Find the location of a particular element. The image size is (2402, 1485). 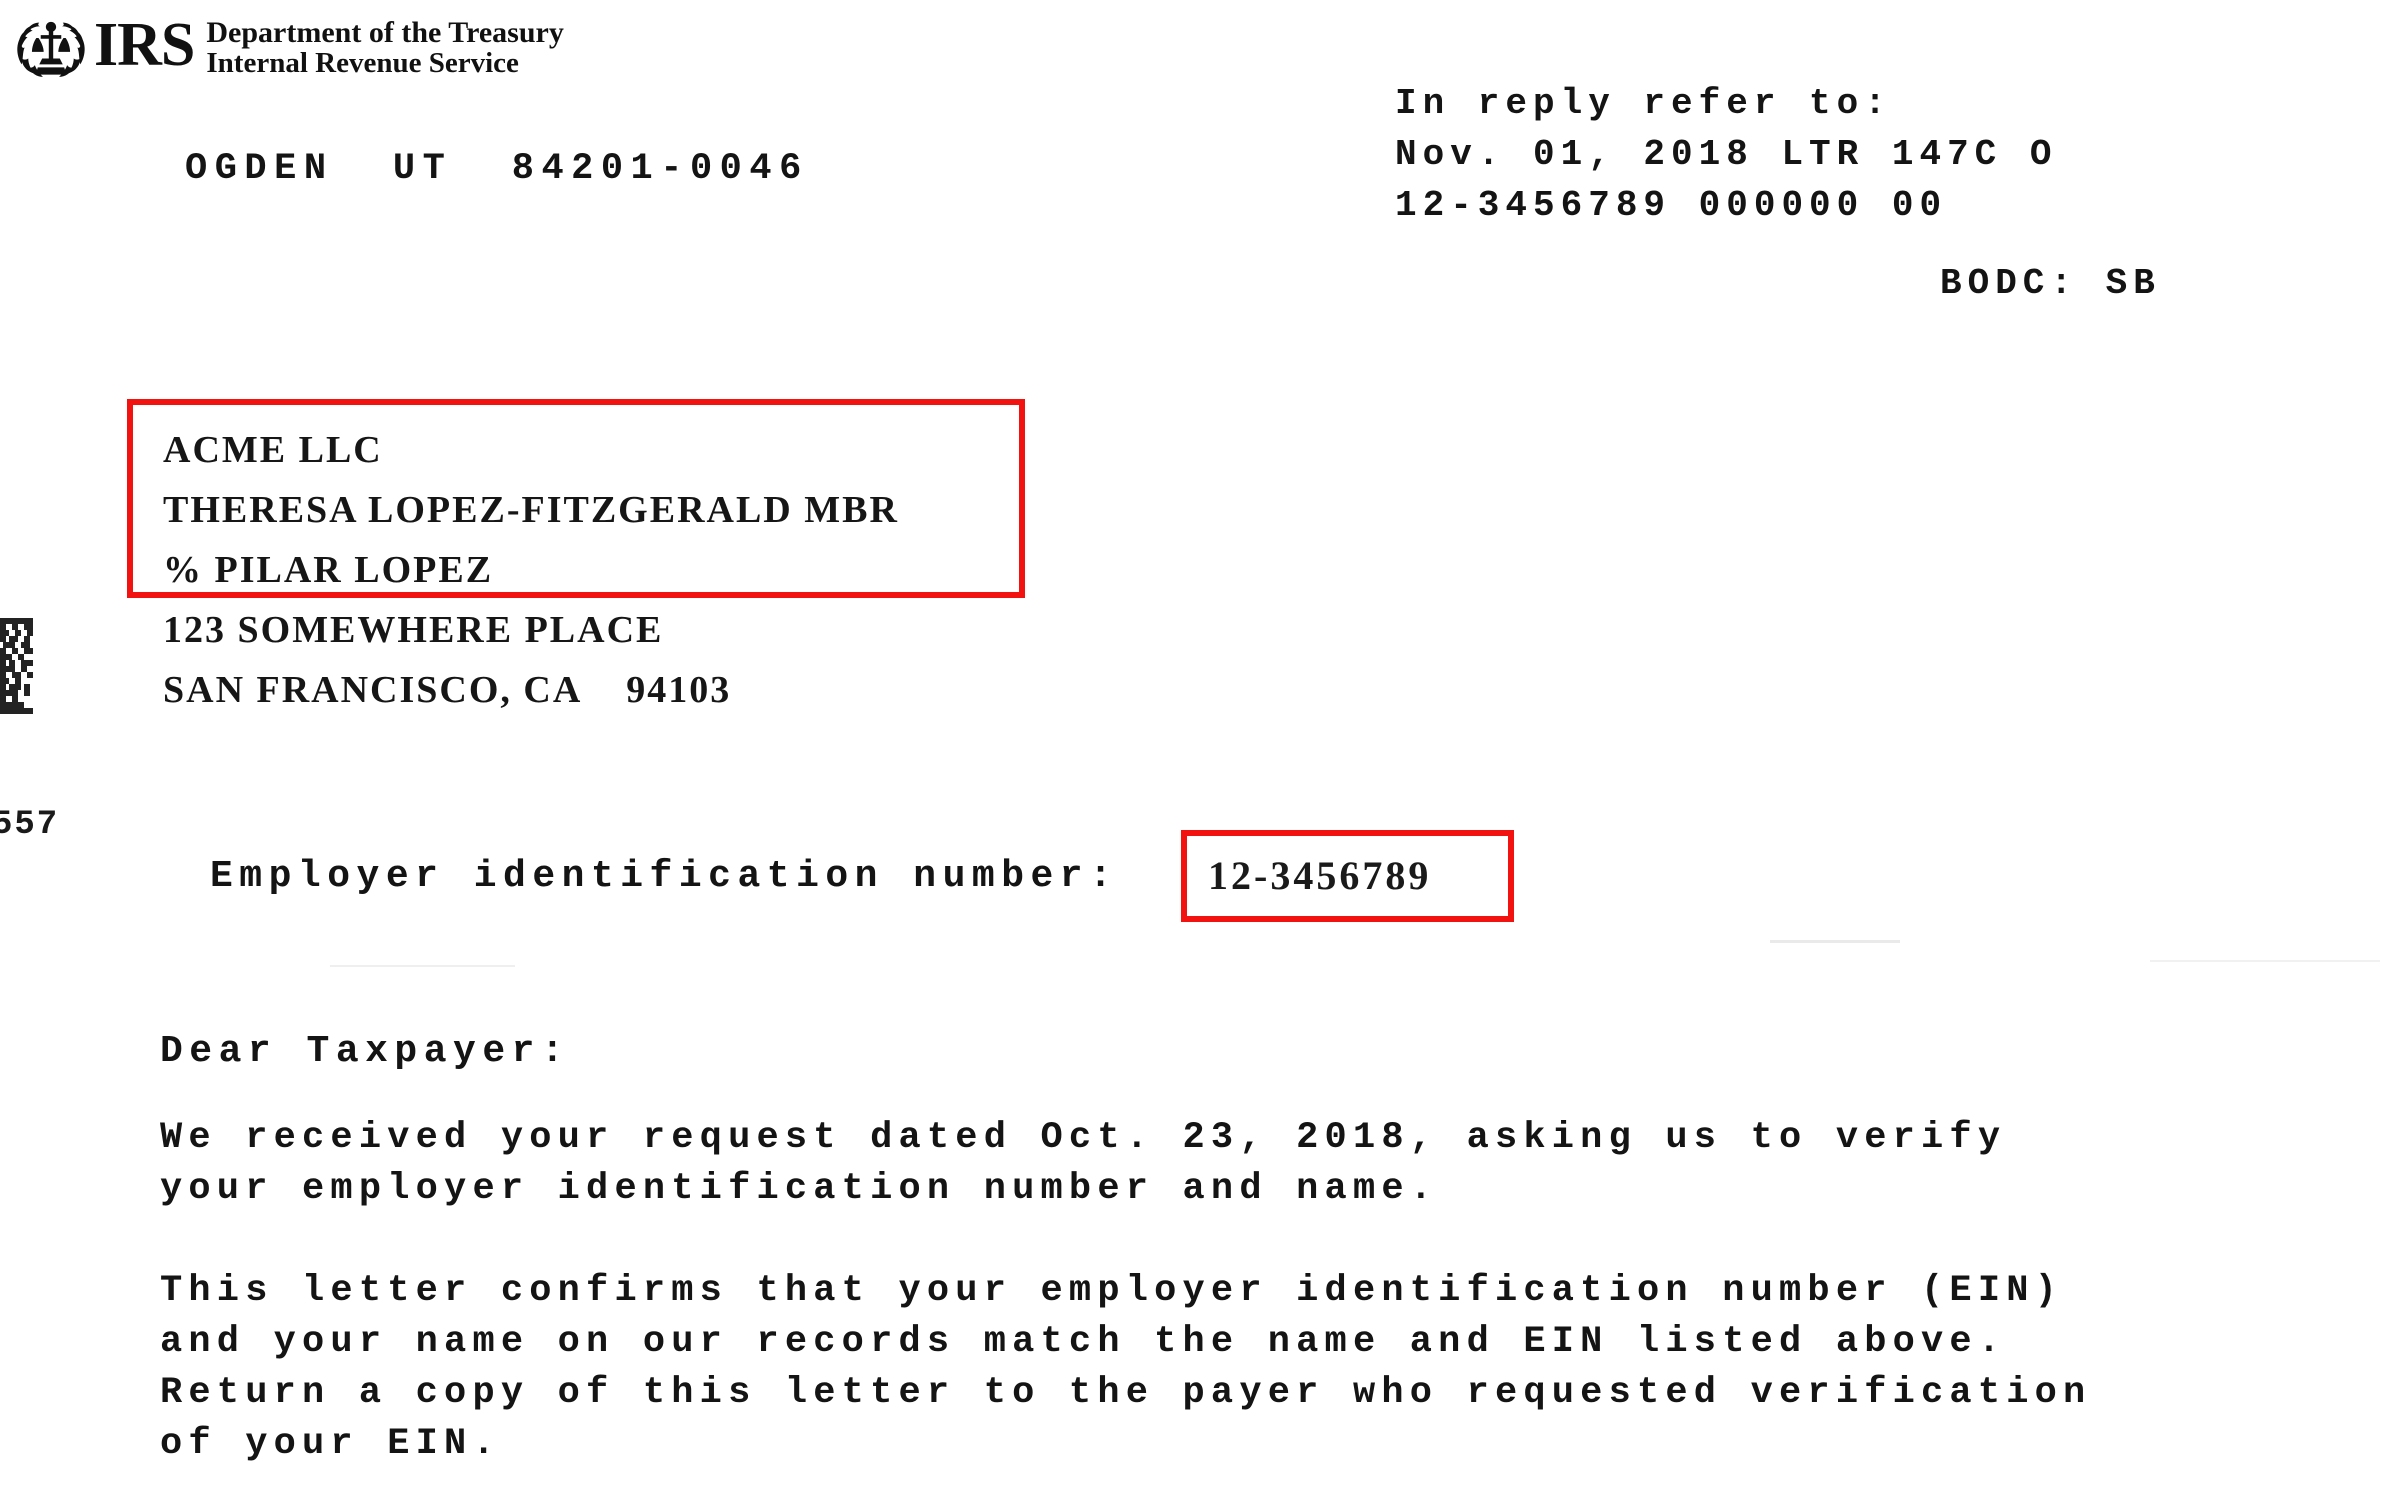

employer-identification-number-value: 12-3456789 is located at coordinates (1320, 875).